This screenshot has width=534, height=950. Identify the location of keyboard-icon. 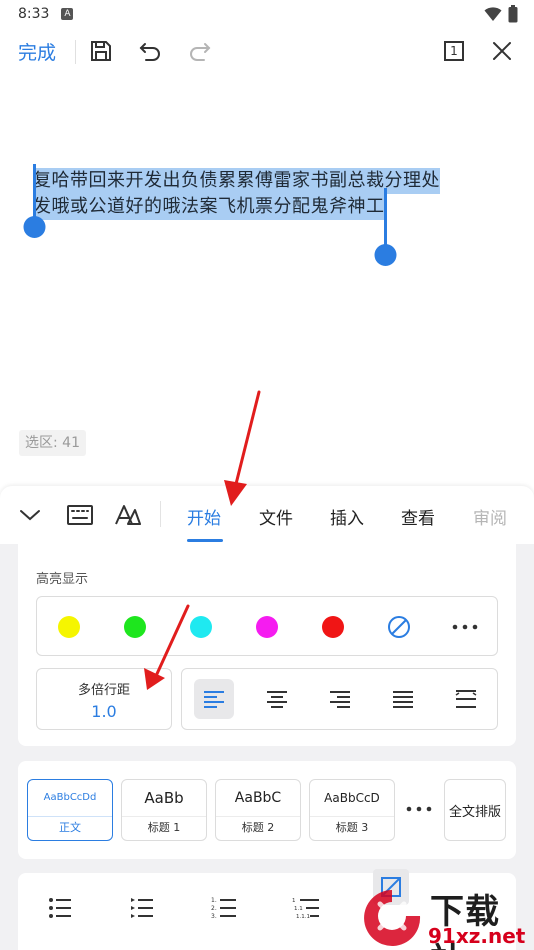
(80, 515).